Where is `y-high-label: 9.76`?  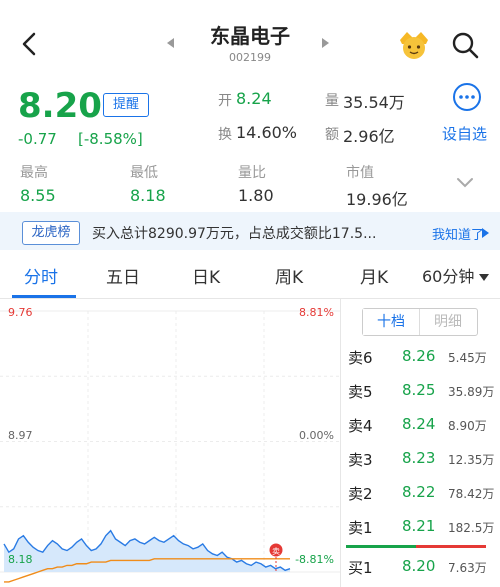 y-high-label: 9.76 is located at coordinates (20, 312).